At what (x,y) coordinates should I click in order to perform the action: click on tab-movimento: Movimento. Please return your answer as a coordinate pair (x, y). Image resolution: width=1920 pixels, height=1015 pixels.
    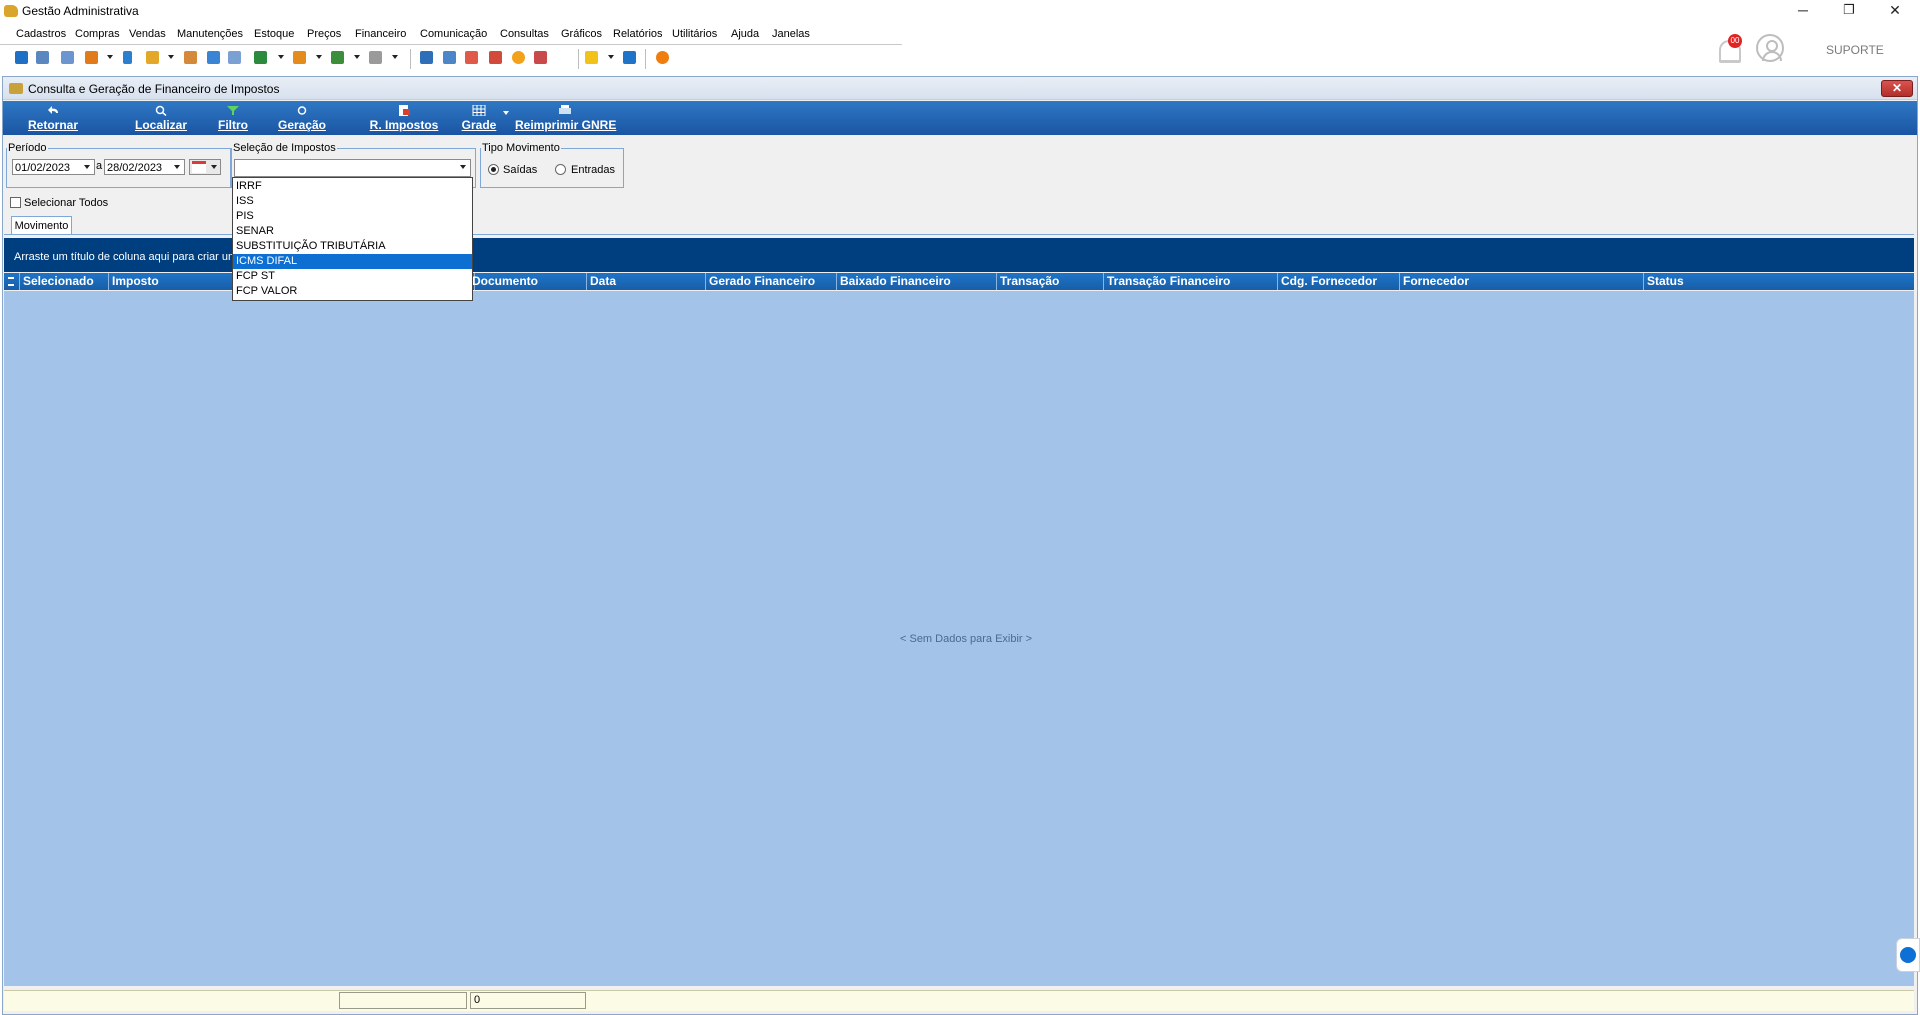
    Looking at the image, I should click on (41, 225).